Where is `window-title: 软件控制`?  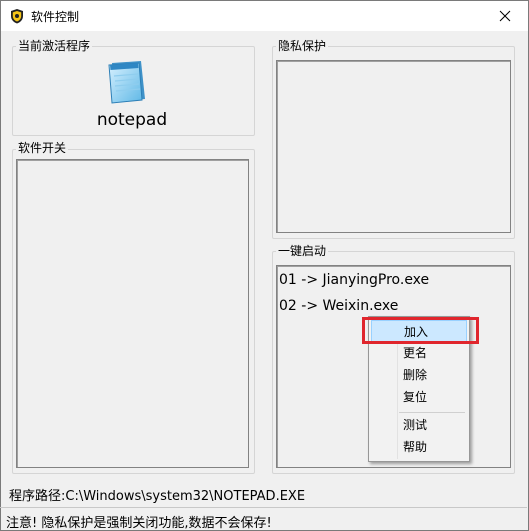 window-title: 软件控制 is located at coordinates (55, 17).